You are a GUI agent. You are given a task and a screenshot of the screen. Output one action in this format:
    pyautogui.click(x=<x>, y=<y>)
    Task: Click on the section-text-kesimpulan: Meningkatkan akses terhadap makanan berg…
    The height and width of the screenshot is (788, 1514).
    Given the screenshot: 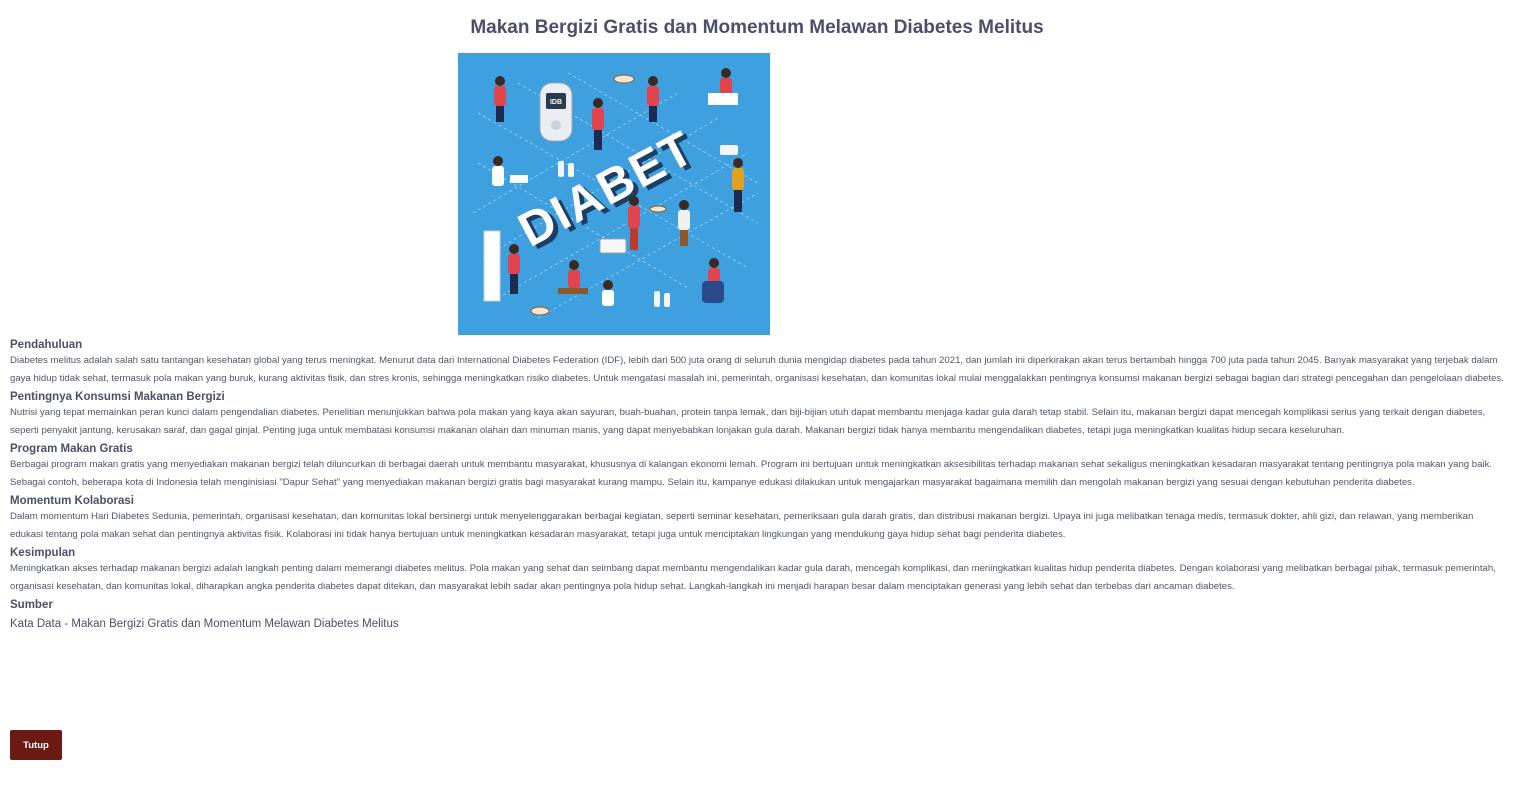 What is the action you would take?
    pyautogui.click(x=753, y=577)
    